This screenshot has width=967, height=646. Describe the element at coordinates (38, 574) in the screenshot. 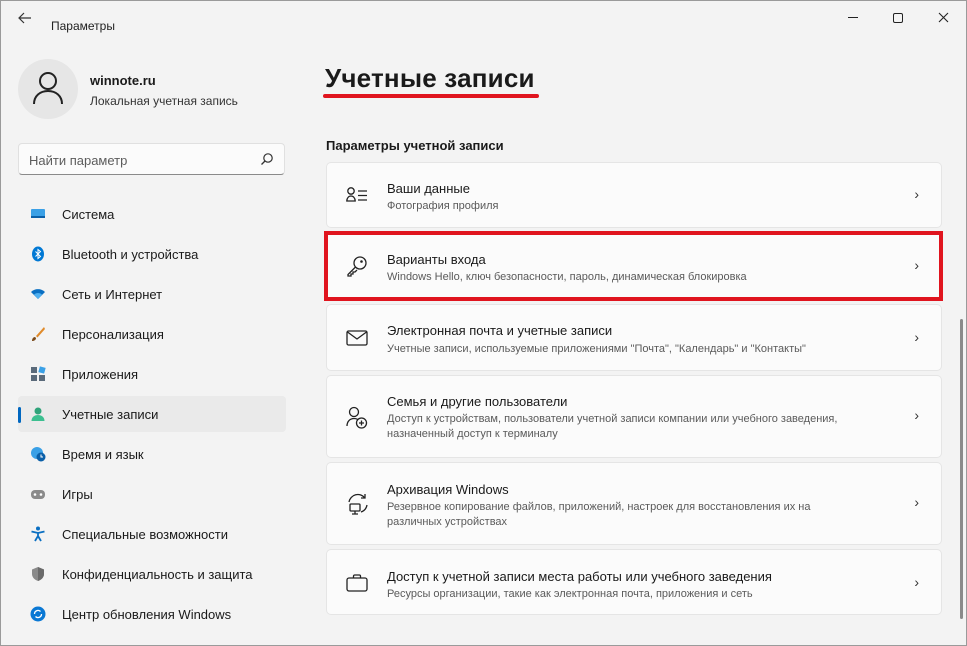

I see `shield-icon` at that location.